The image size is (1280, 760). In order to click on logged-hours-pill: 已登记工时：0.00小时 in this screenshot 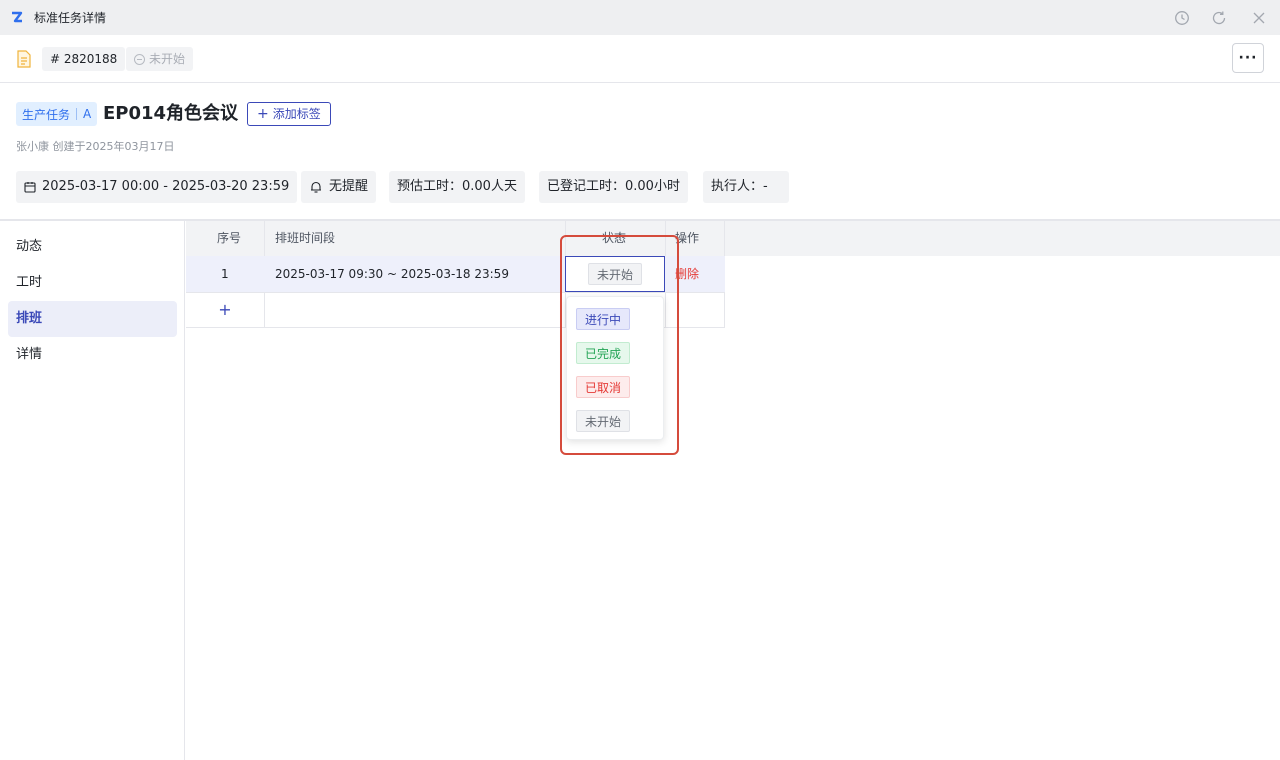, I will do `click(613, 187)`.